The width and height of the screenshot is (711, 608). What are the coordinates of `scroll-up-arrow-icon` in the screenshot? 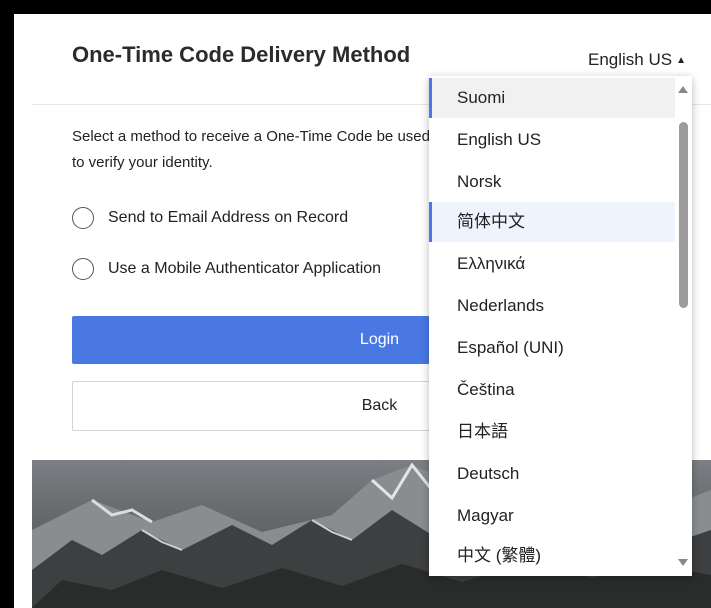 It's located at (683, 89).